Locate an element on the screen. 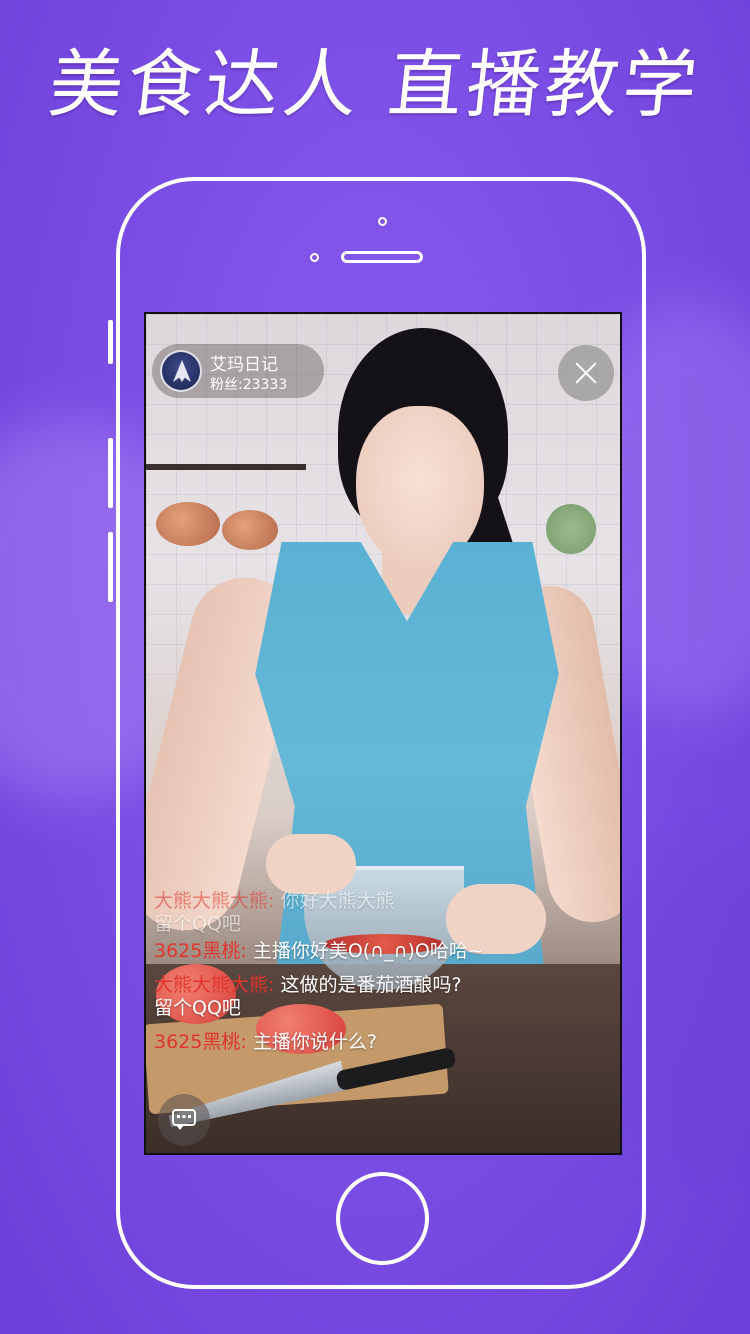 The image size is (750, 1334). host-hand is located at coordinates (311, 864).